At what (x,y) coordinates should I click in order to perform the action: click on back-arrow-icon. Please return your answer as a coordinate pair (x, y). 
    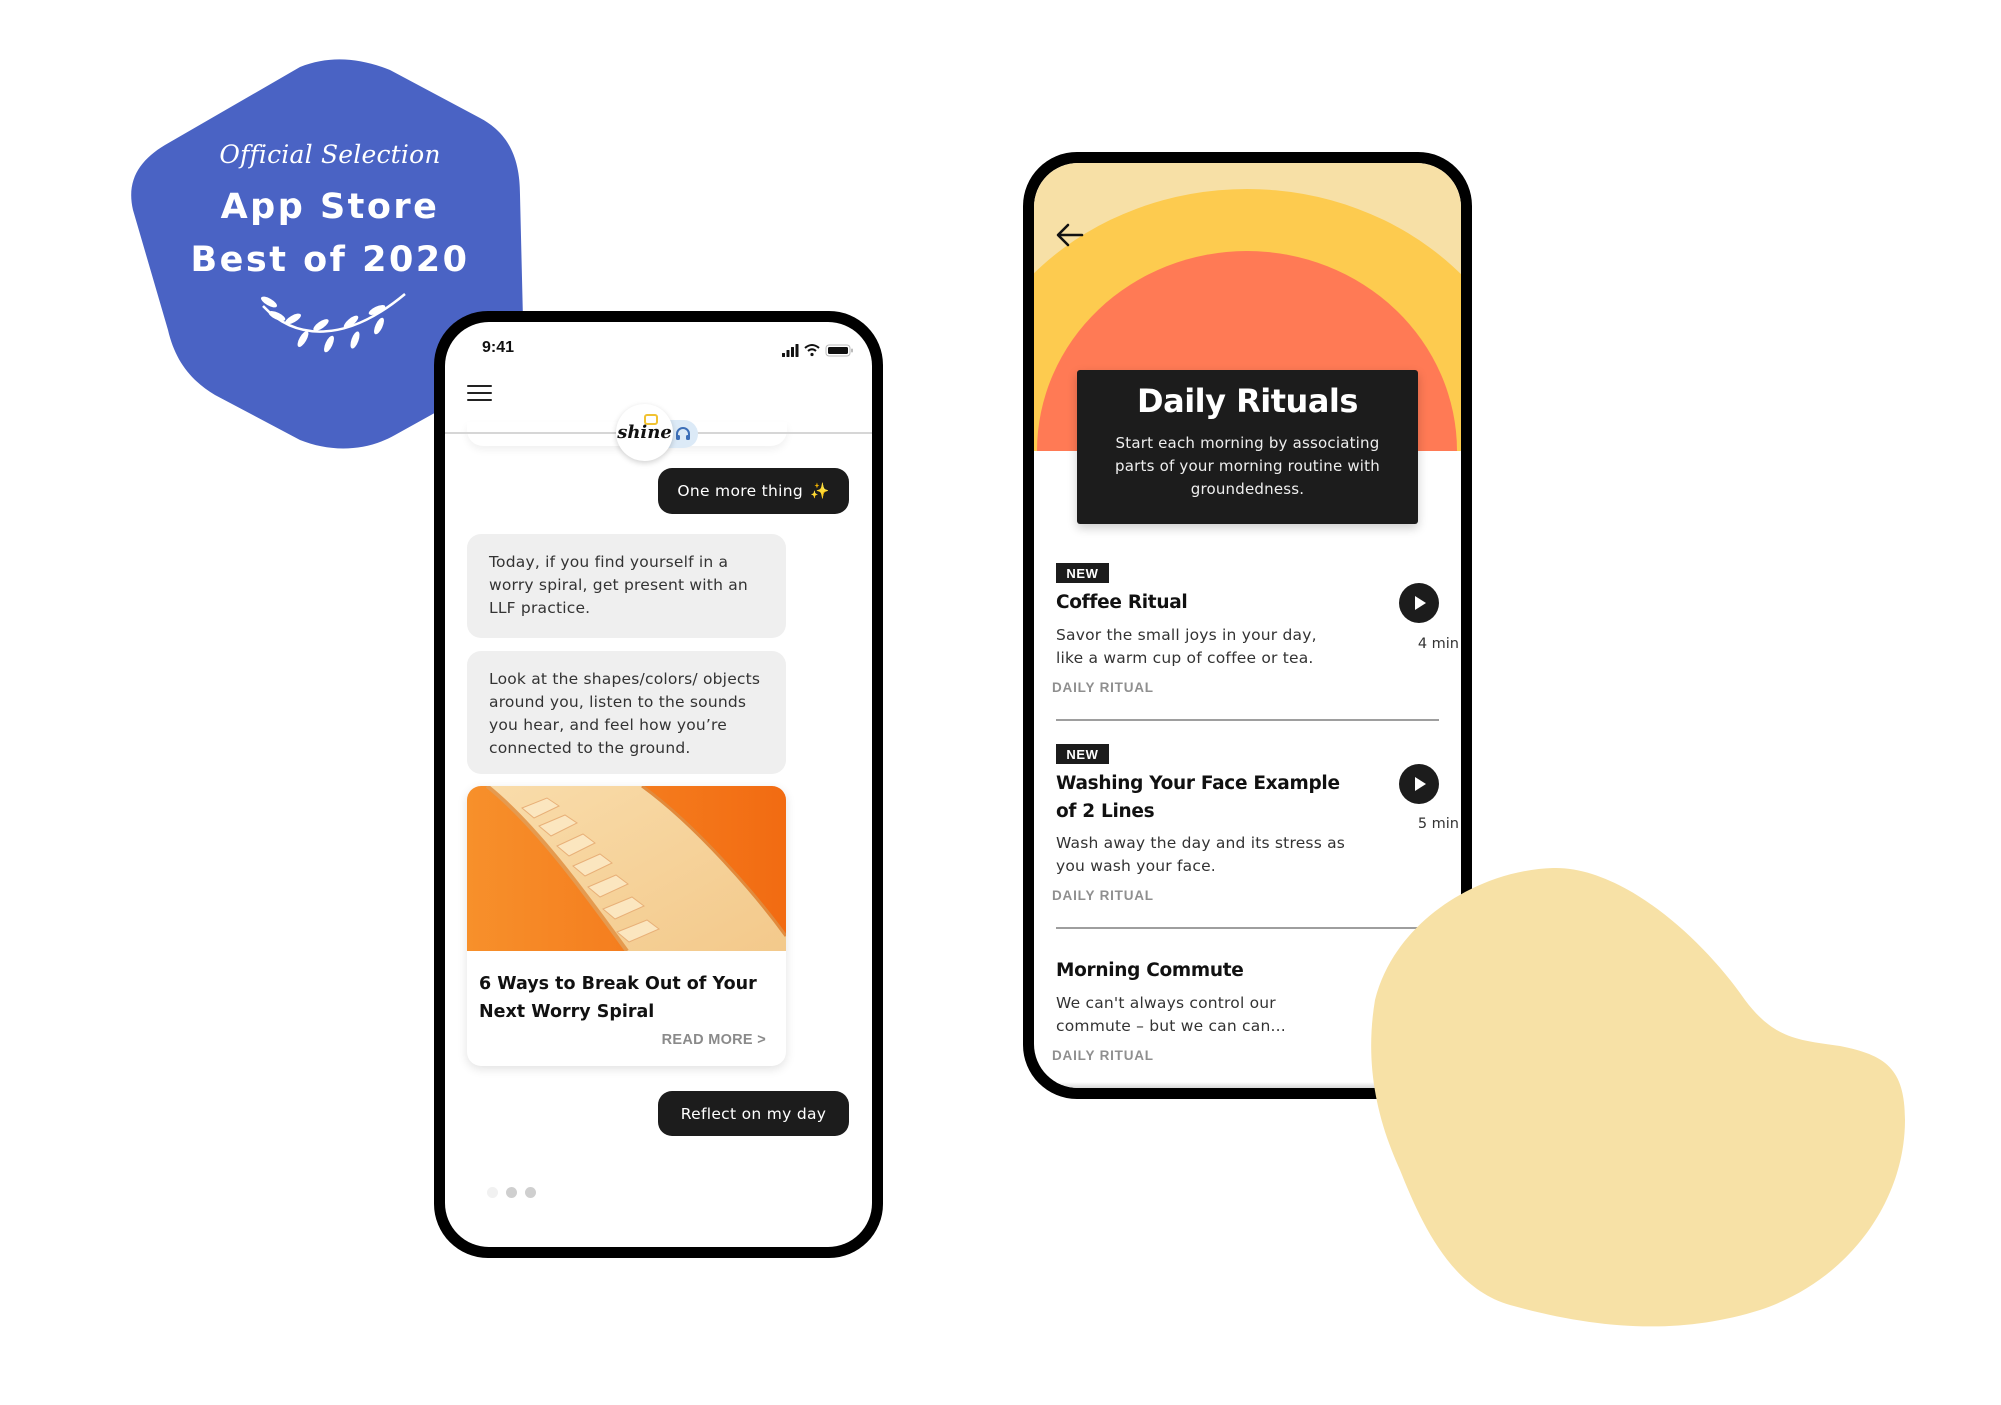
    Looking at the image, I should click on (1070, 235).